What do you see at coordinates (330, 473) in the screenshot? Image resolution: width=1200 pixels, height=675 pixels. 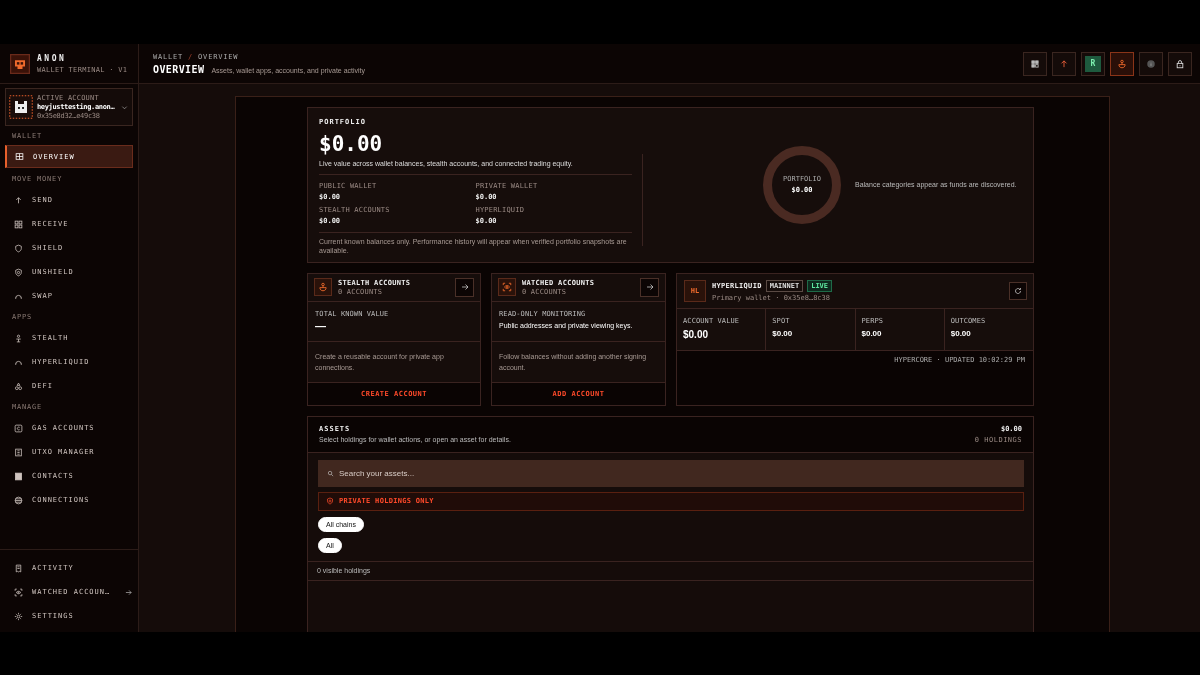 I see `search-icon` at bounding box center [330, 473].